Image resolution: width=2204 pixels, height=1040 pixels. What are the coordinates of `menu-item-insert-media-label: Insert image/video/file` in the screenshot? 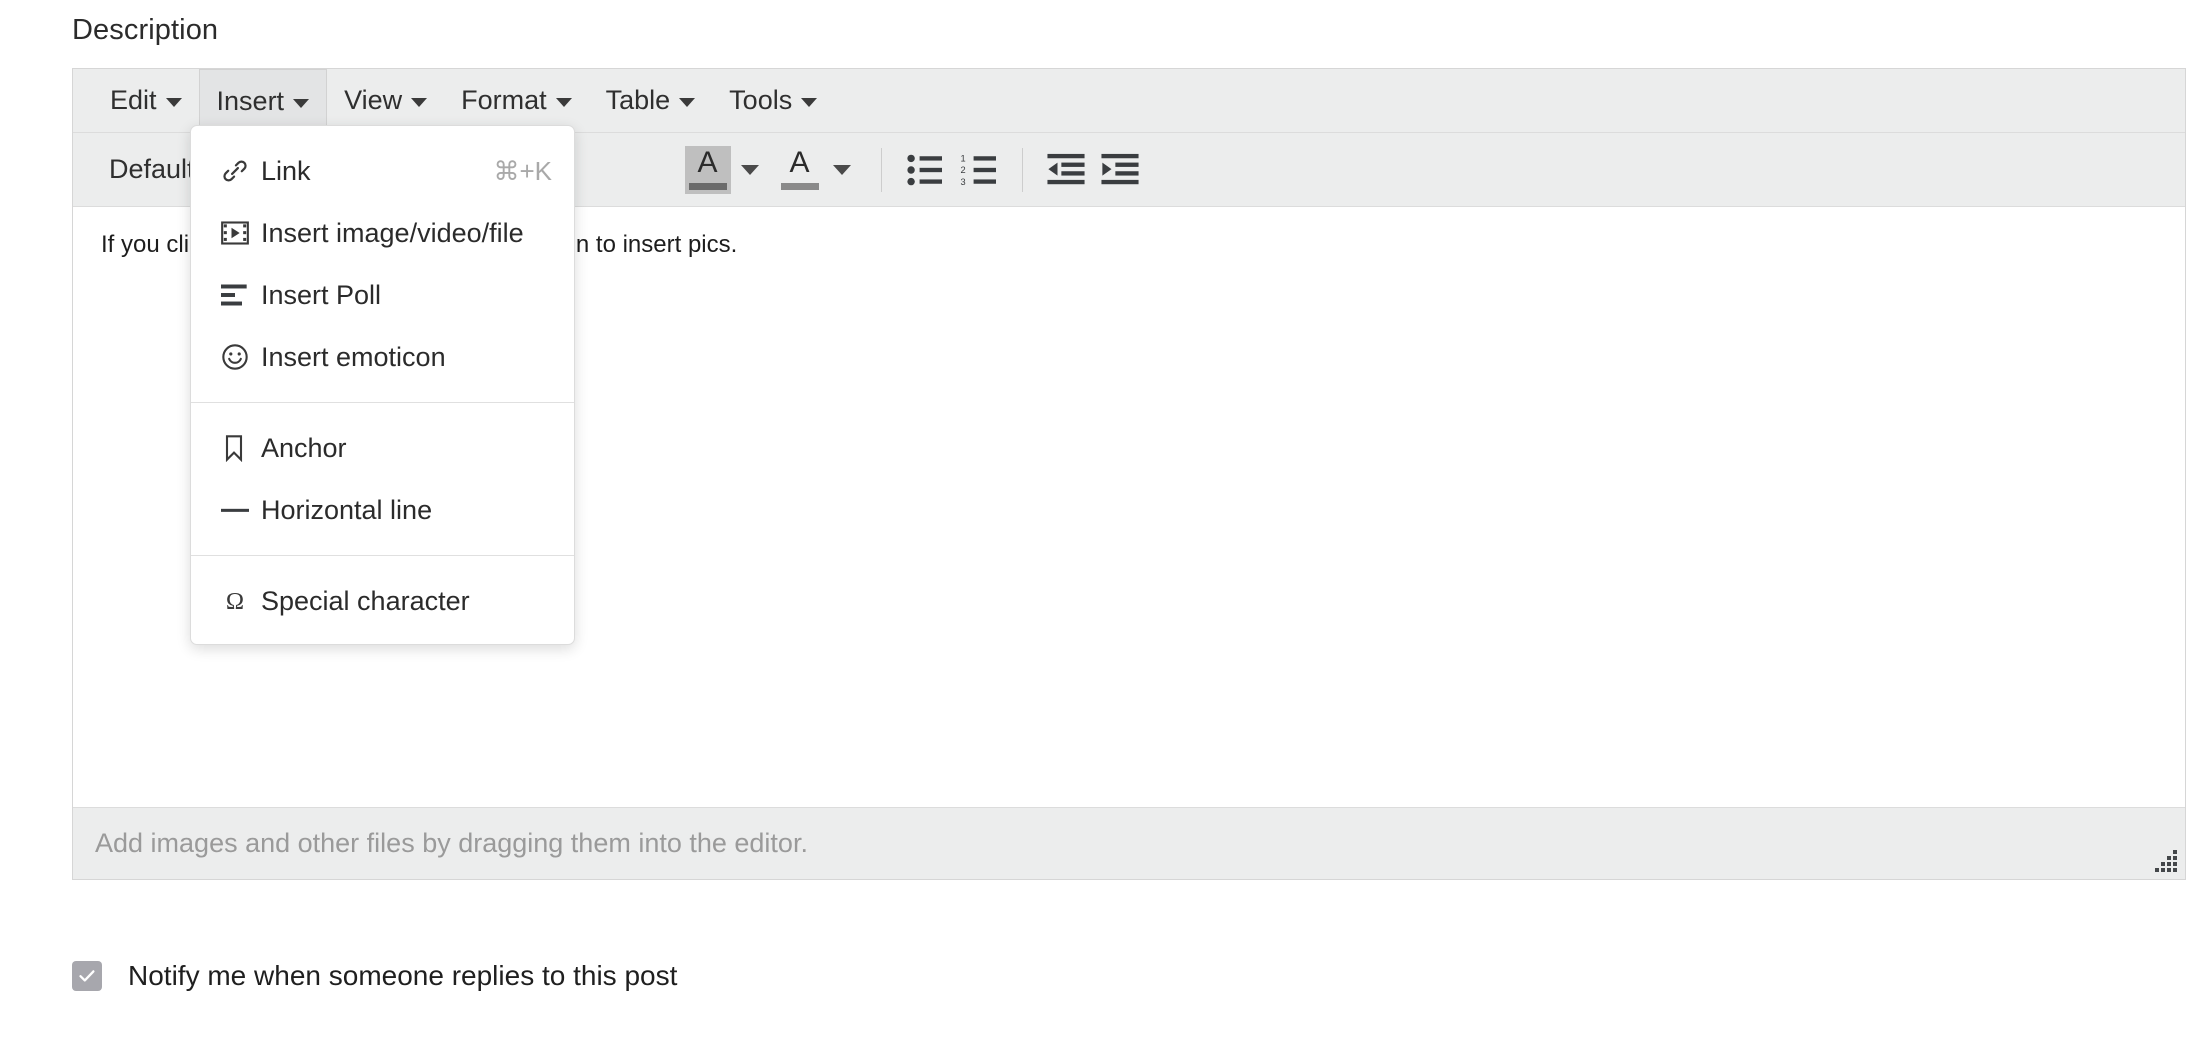 It's located at (392, 232).